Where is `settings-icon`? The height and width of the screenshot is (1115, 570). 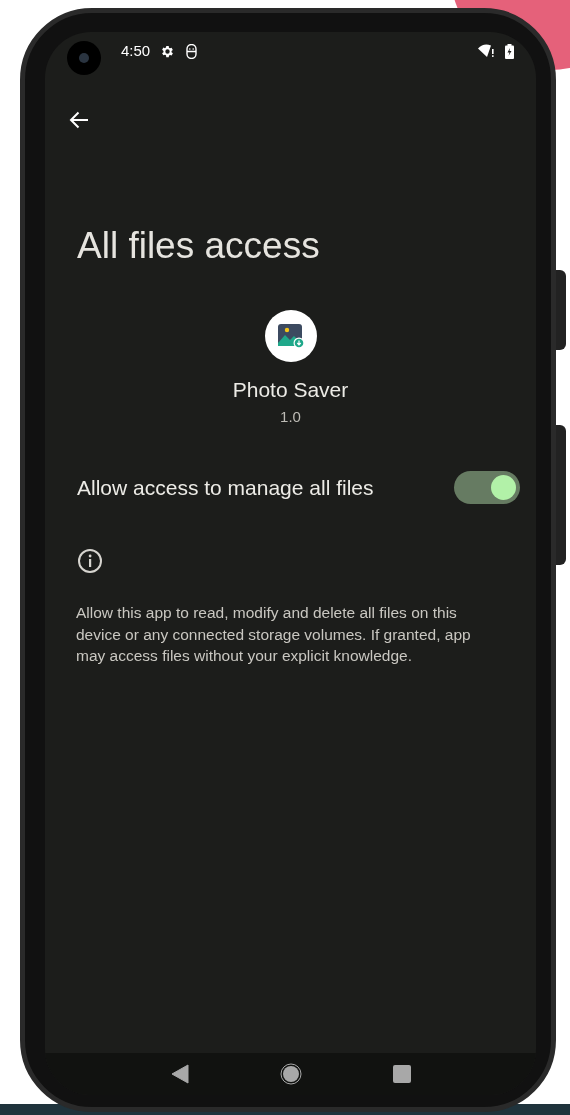 settings-icon is located at coordinates (168, 51).